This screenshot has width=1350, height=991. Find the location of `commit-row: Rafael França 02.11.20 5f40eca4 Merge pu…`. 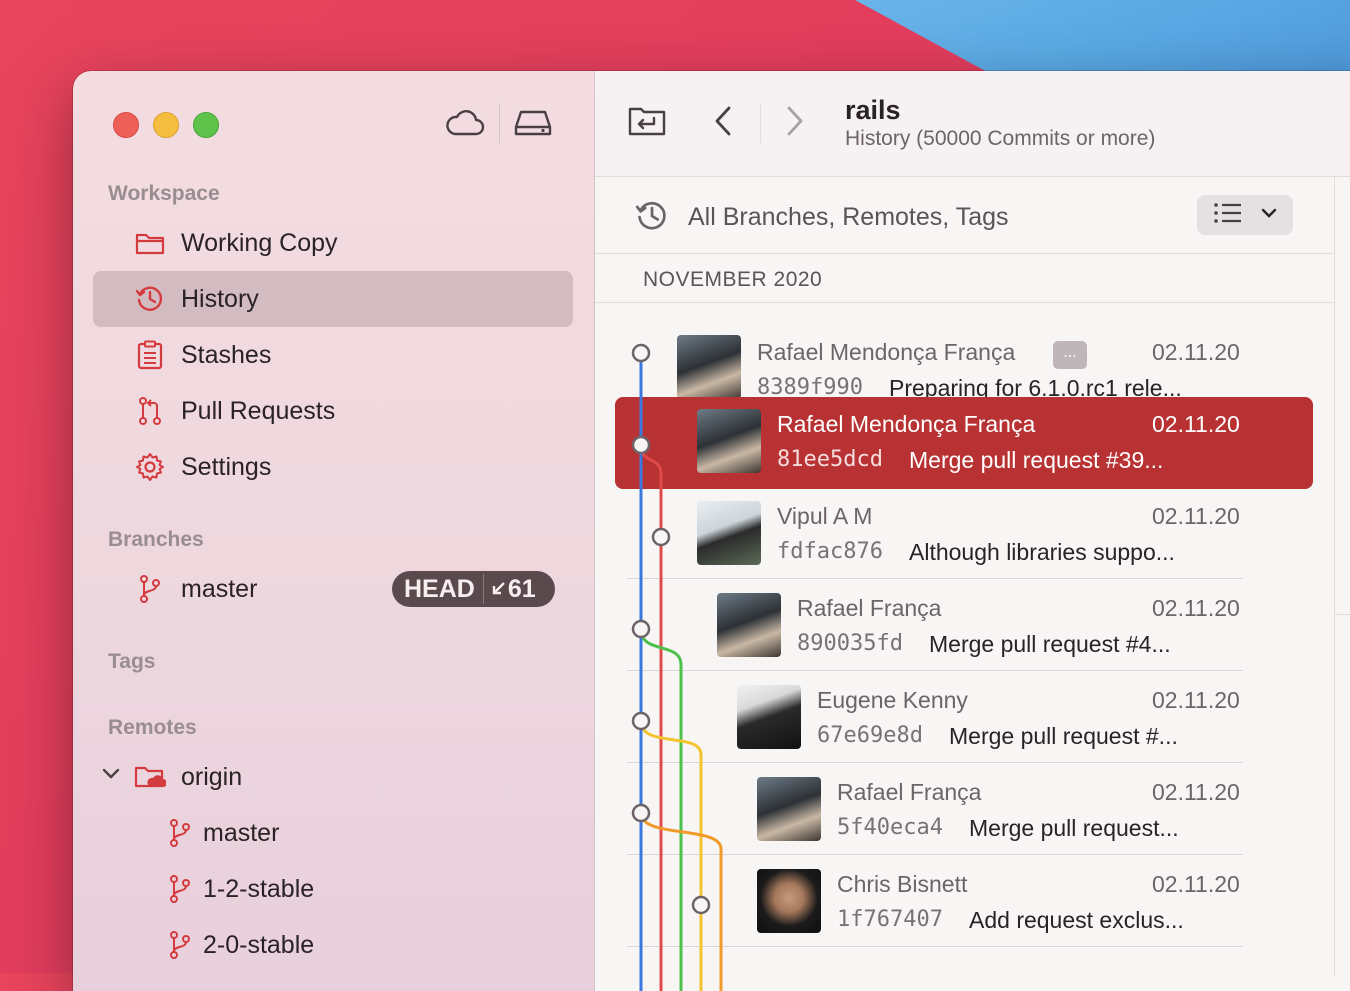

commit-row: Rafael França 02.11.20 5f40eca4 Merge pu… is located at coordinates (965, 809).